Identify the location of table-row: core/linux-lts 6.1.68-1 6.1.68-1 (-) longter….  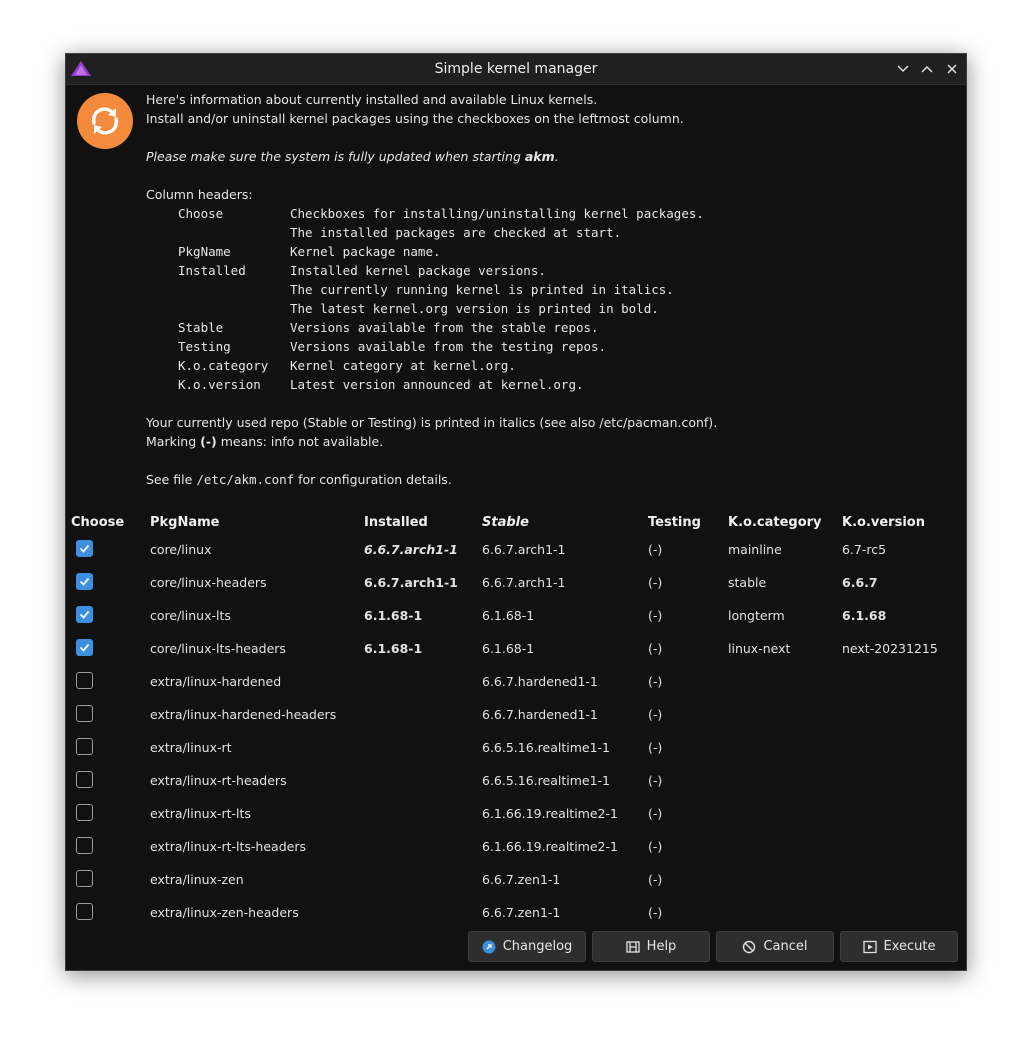
(516, 615).